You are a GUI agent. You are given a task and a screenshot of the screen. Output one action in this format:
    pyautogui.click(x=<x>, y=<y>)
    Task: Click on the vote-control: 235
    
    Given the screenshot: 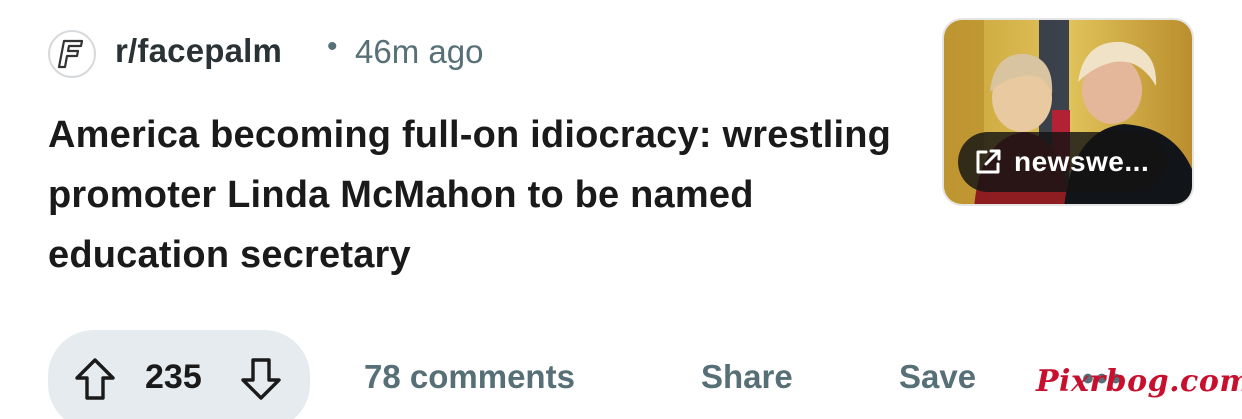 What is the action you would take?
    pyautogui.click(x=179, y=374)
    